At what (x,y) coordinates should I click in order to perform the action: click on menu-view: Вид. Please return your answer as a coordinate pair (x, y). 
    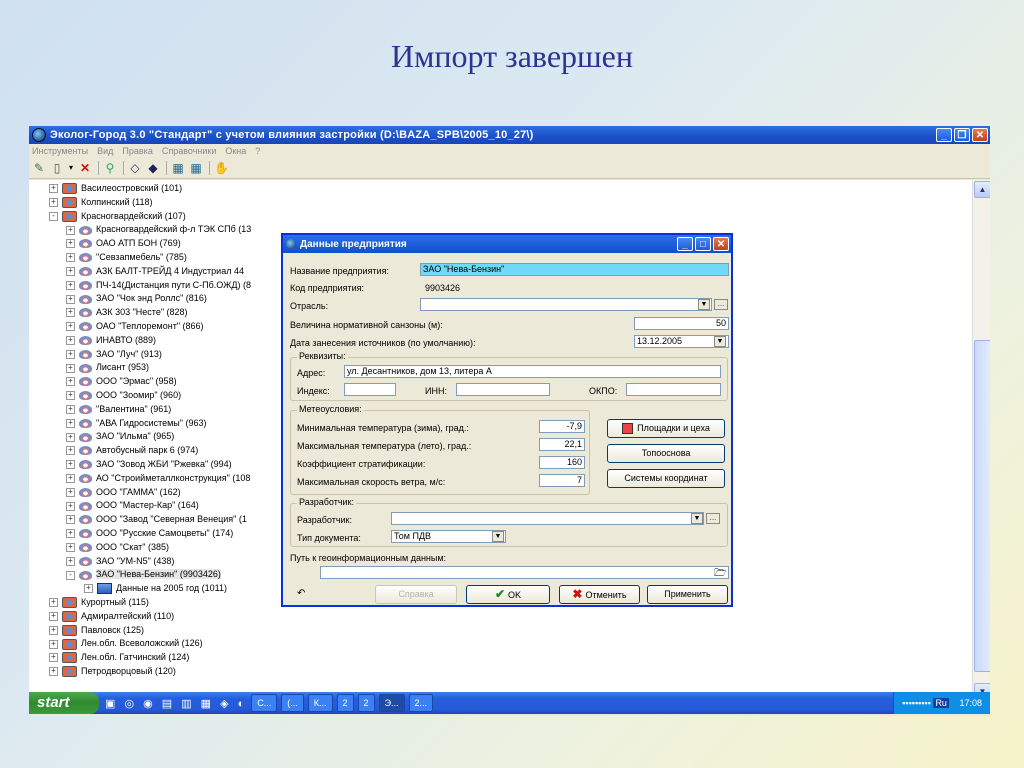
    Looking at the image, I should click on (105, 151).